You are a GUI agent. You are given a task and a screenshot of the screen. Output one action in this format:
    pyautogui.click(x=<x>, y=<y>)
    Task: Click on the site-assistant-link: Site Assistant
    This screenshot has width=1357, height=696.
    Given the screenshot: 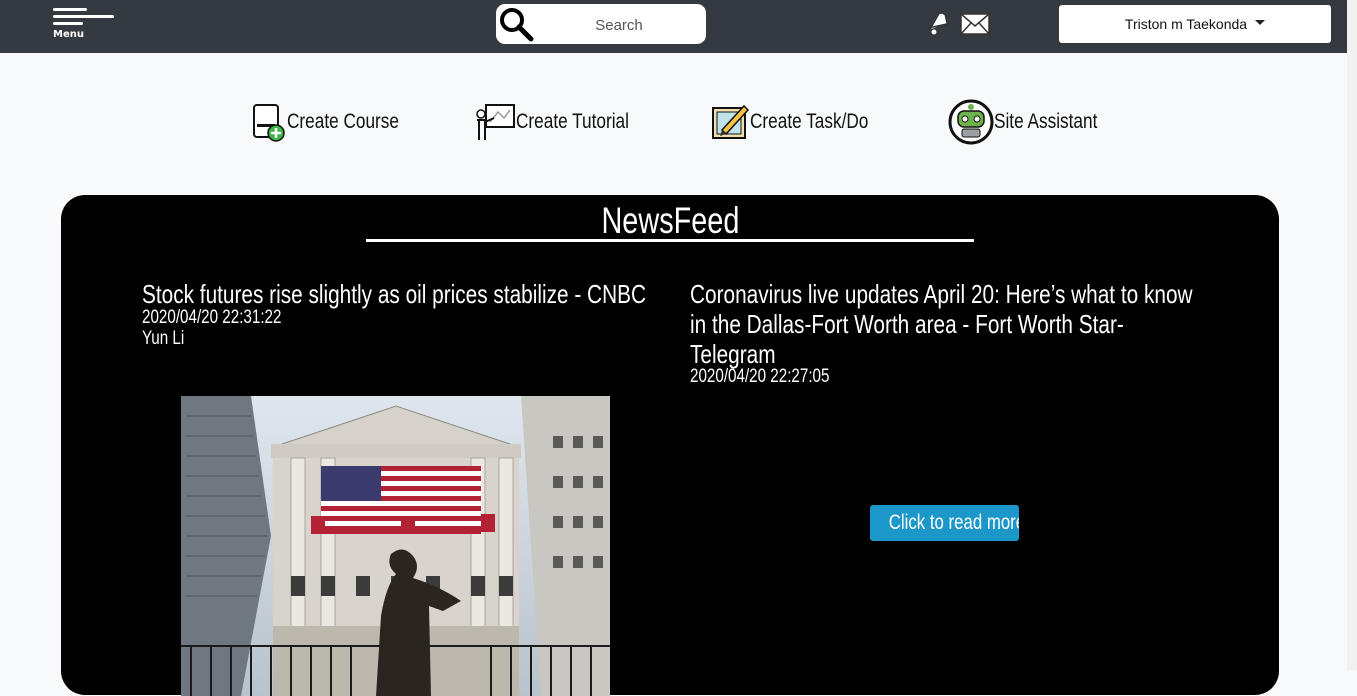 What is the action you would take?
    pyautogui.click(x=1034, y=122)
    